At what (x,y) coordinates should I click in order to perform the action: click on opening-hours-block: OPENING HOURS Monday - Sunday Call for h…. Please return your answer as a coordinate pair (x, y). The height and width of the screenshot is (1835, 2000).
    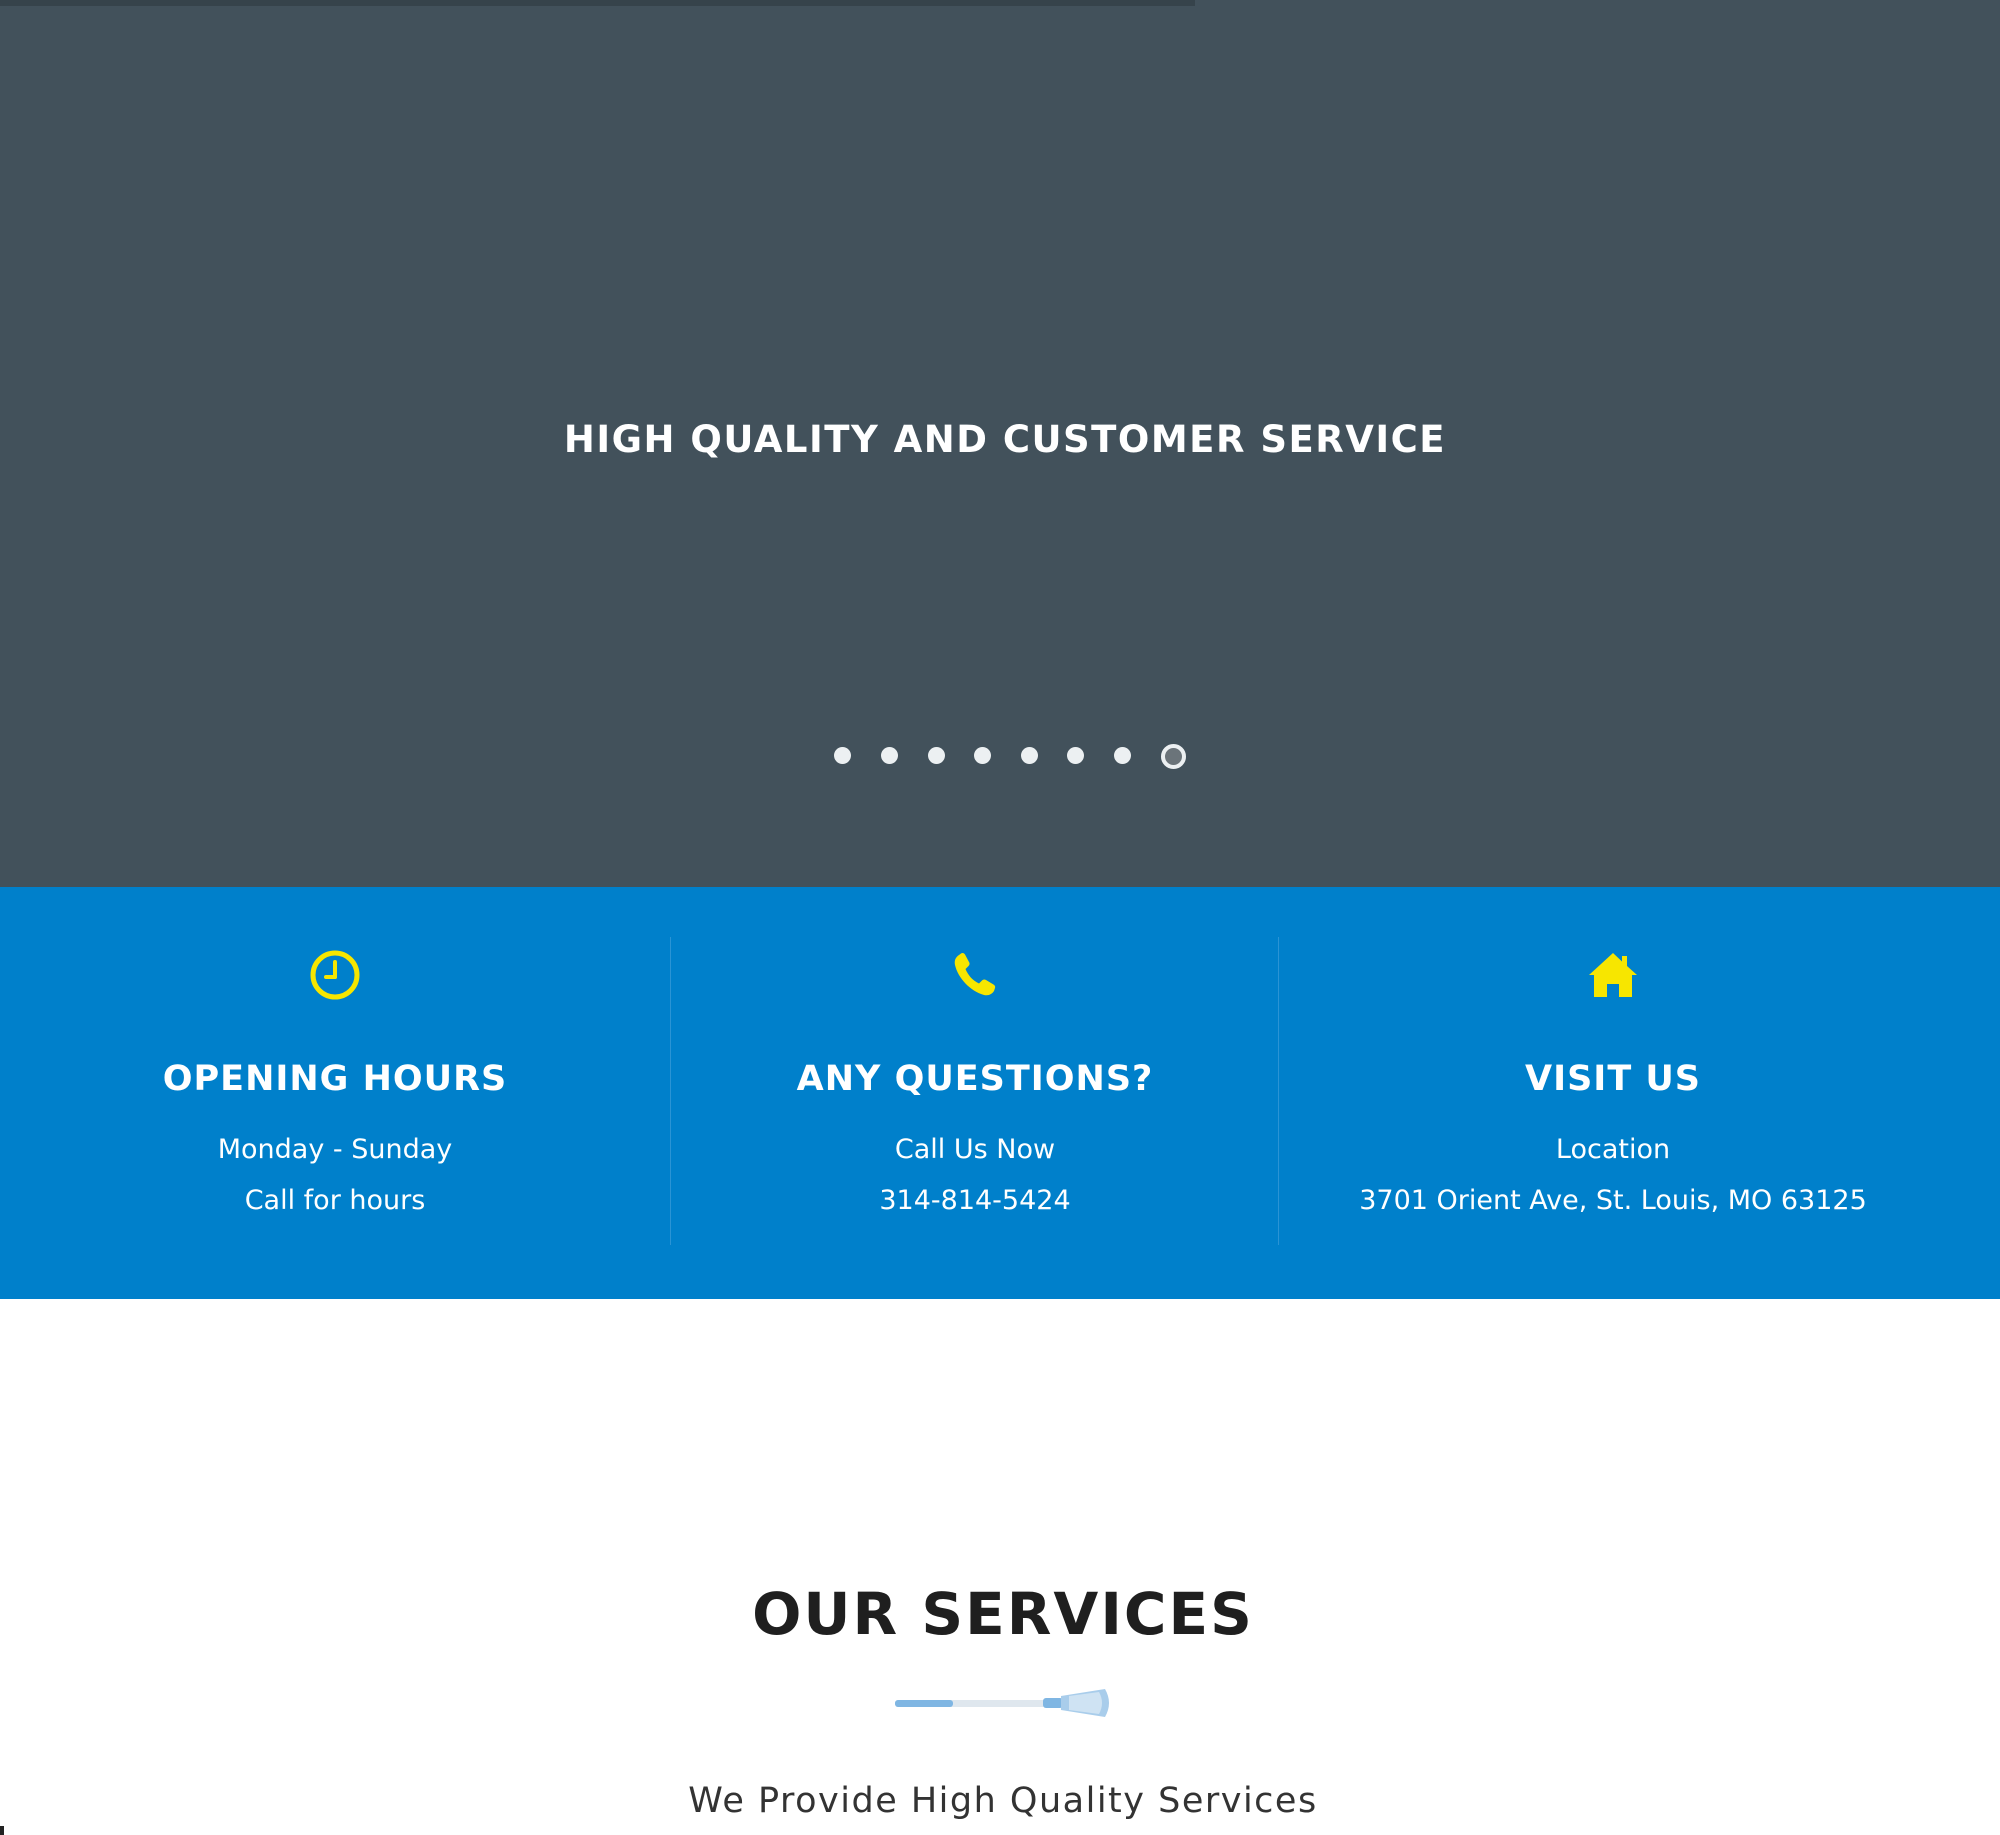
    Looking at the image, I should click on (335, 1091).